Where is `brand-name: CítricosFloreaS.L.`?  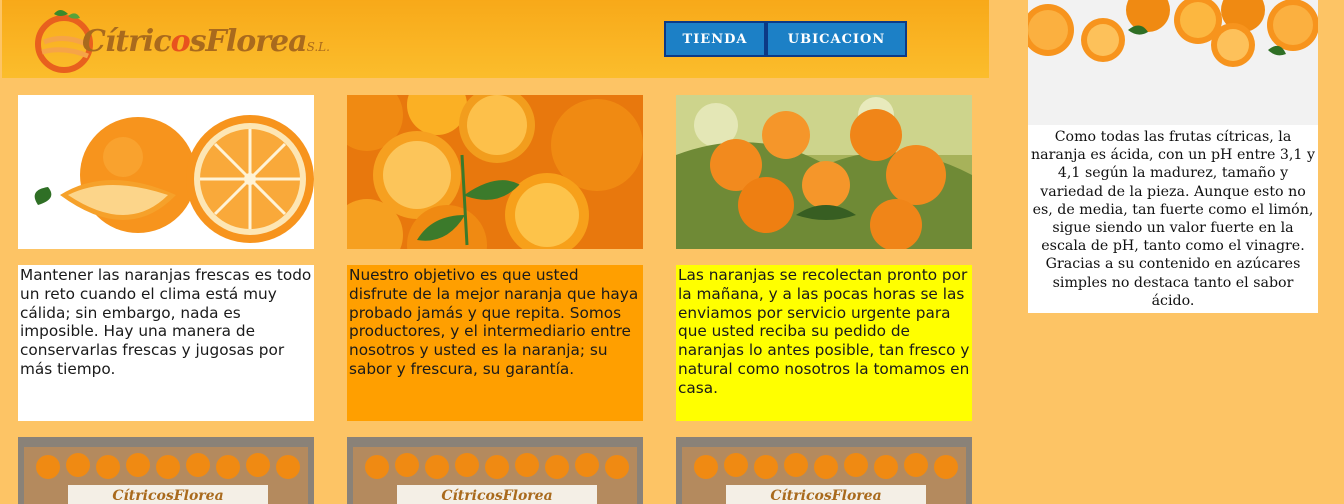 brand-name: CítricosFloreaS.L. is located at coordinates (206, 41).